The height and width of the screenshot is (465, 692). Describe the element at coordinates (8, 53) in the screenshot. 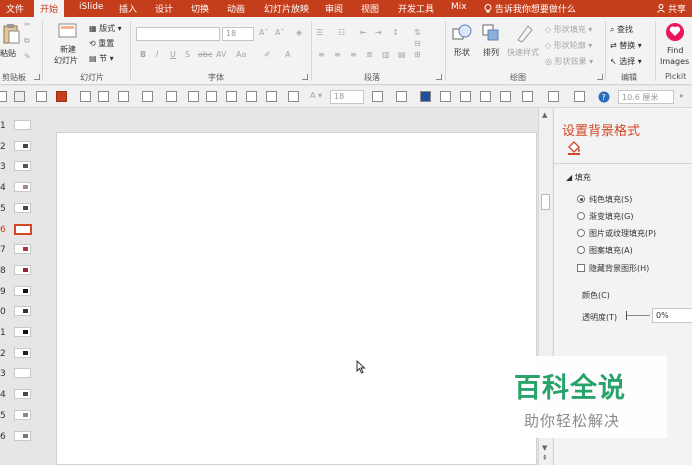

I see `paste-label: 粘贴` at that location.